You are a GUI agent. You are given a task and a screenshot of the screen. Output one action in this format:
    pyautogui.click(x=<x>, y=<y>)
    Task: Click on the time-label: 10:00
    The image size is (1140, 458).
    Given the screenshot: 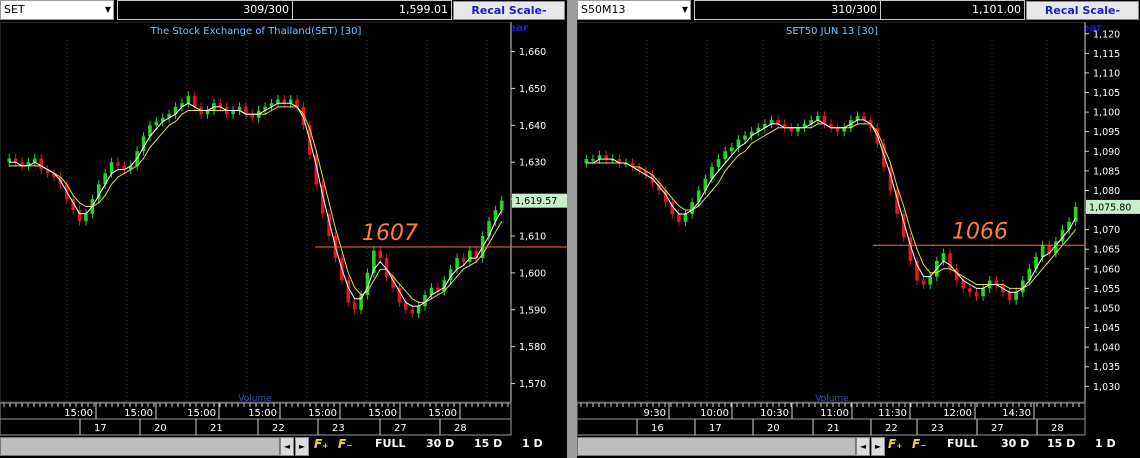 What is the action you would take?
    pyautogui.click(x=714, y=413)
    